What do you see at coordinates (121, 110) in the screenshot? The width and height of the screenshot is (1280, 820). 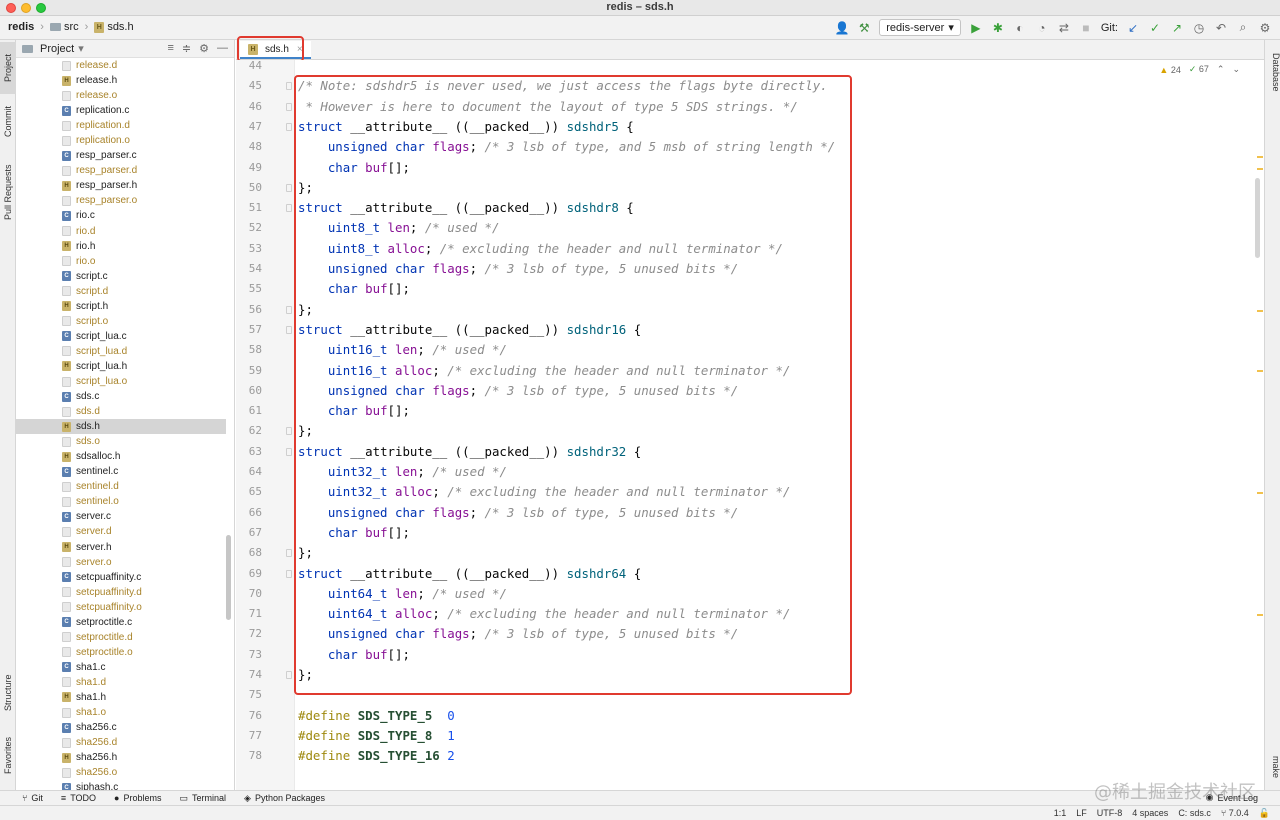 I see `file-tree-item: Creplication.c` at bounding box center [121, 110].